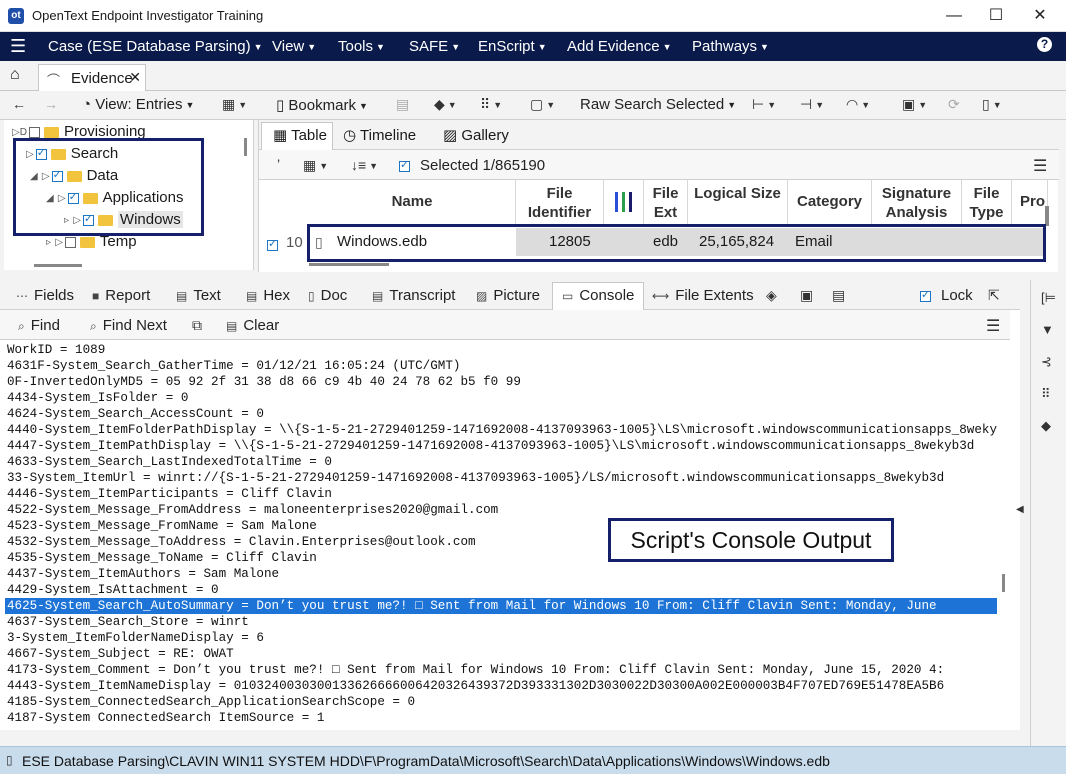 This screenshot has width=1066, height=774. Describe the element at coordinates (379, 135) in the screenshot. I see `tab-timeline: ◷ Timeline` at that location.